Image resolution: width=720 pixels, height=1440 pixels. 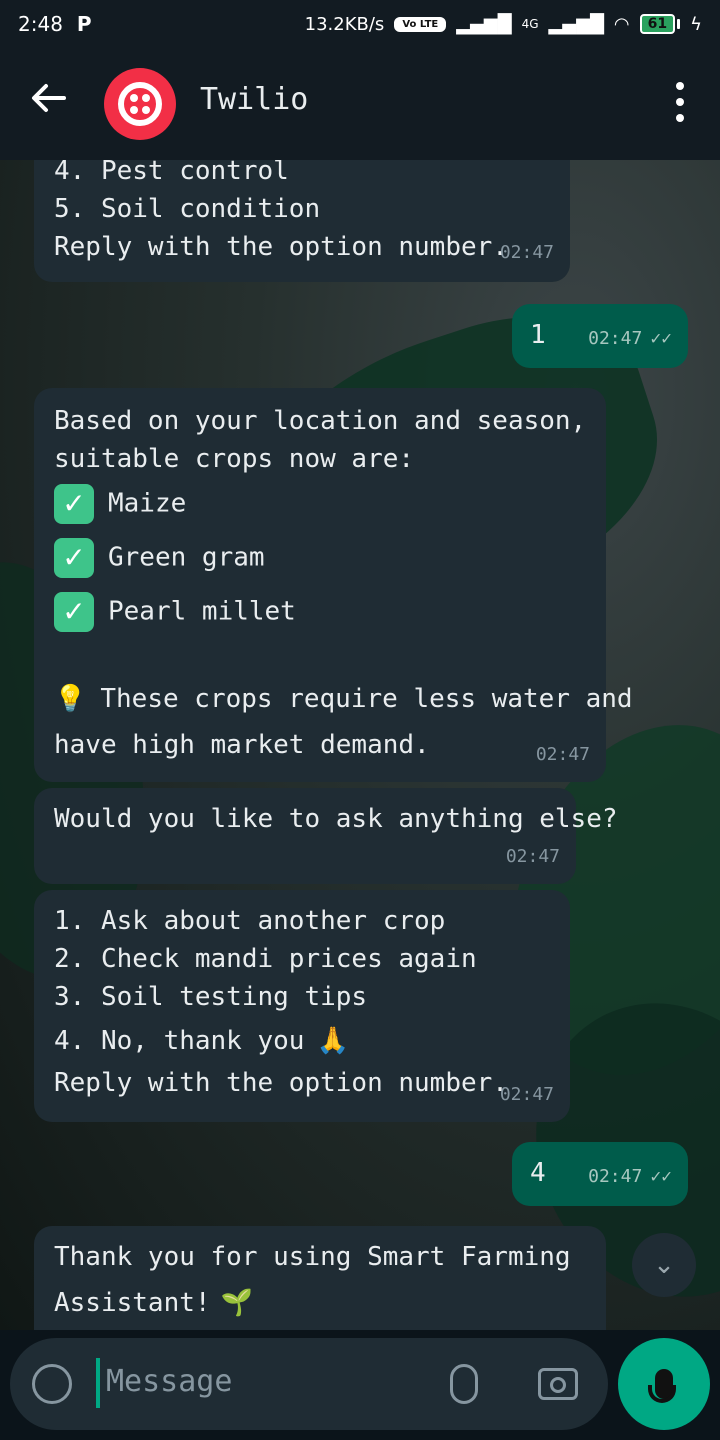 What do you see at coordinates (250, 921) in the screenshot?
I see `message-line: 1. Ask about another crop` at bounding box center [250, 921].